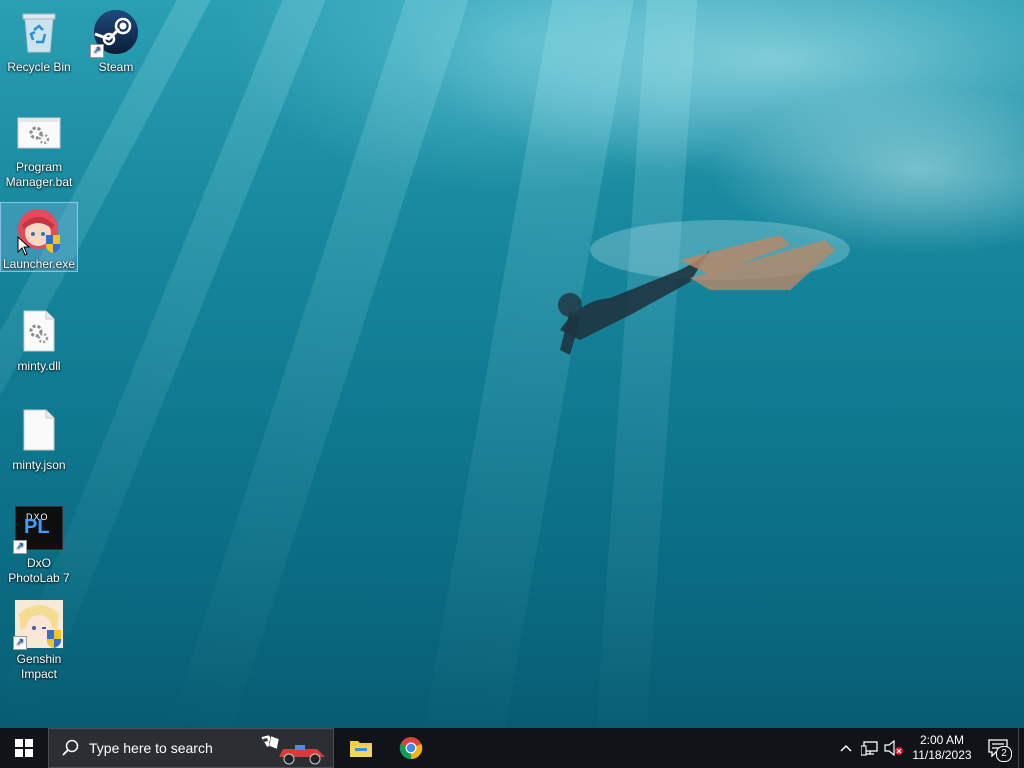  I want to click on steam-icon: ↗, so click(115, 33).